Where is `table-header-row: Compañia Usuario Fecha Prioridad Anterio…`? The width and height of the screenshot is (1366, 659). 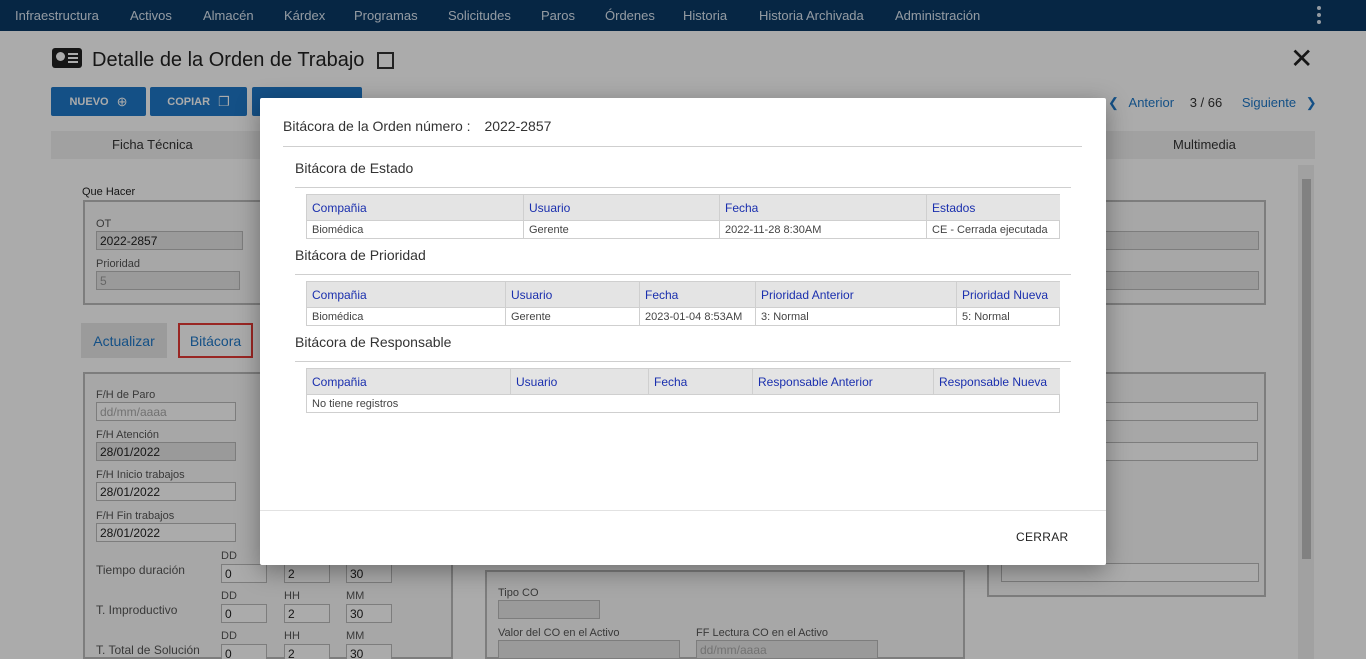
table-header-row: Compañia Usuario Fecha Prioridad Anterio… is located at coordinates (683, 294).